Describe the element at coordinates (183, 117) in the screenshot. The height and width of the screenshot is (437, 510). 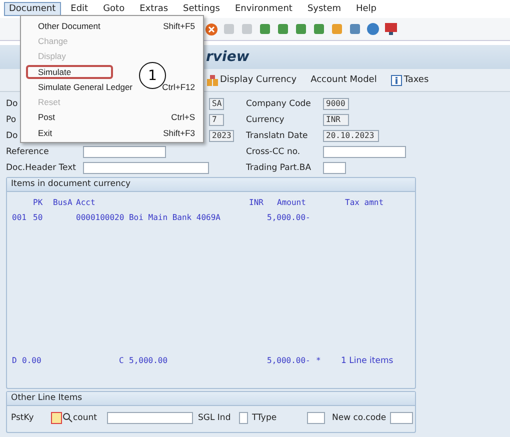
I see `shortcut-text: Ctrl+S` at that location.